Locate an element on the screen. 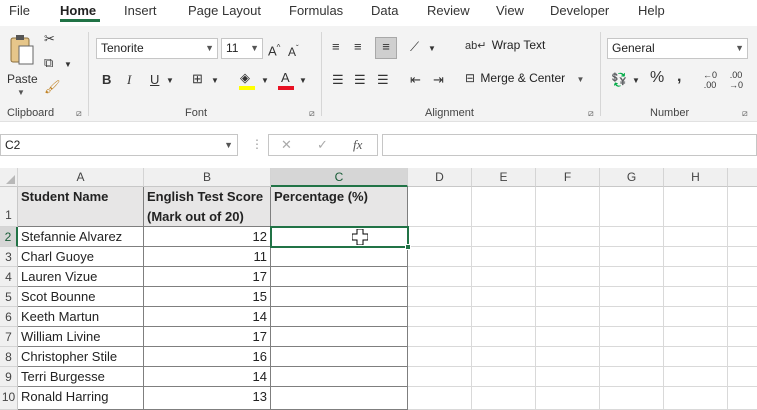  number-format-select: General ▼ is located at coordinates (677, 48).